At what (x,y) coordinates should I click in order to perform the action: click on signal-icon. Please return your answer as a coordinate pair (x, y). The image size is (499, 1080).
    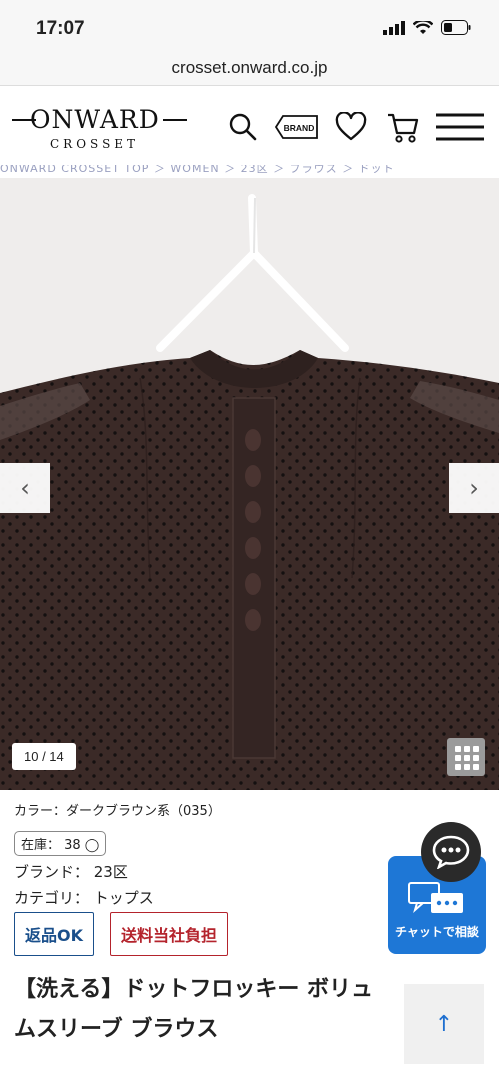
    Looking at the image, I should click on (394, 27).